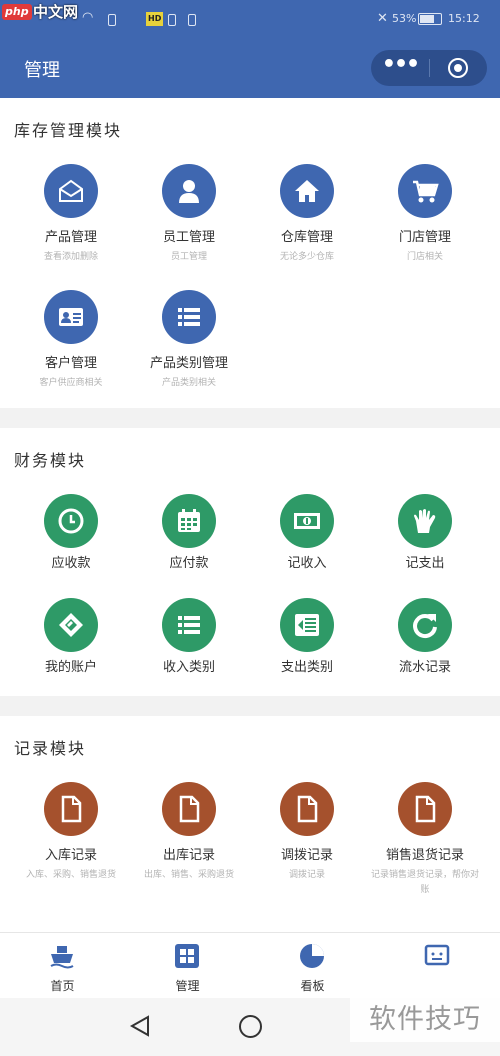 The image size is (500, 1056). What do you see at coordinates (188, 363) in the screenshot?
I see `menu-item-label: 产品类别管理` at bounding box center [188, 363].